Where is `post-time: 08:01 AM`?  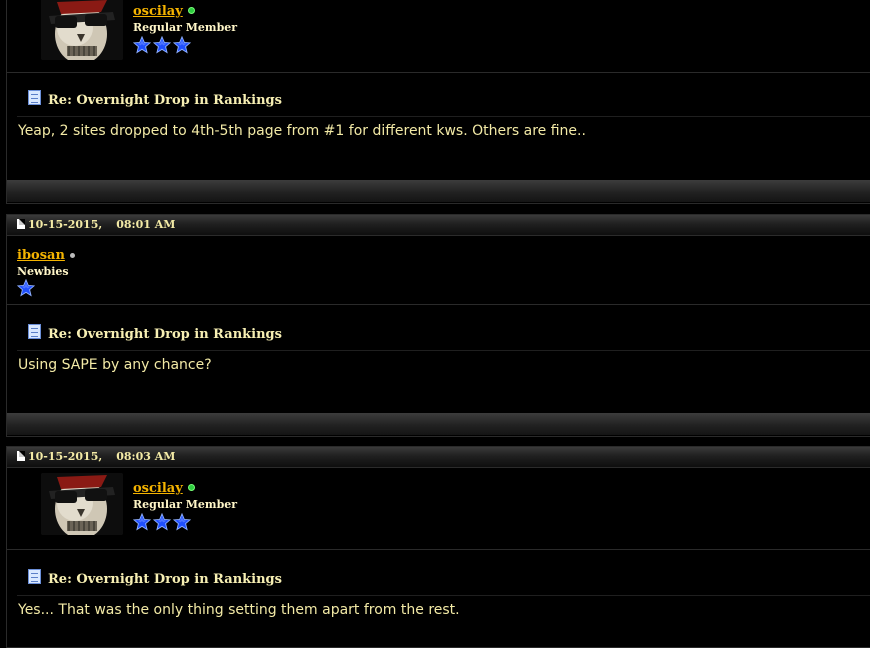
post-time: 08:01 AM is located at coordinates (146, 224).